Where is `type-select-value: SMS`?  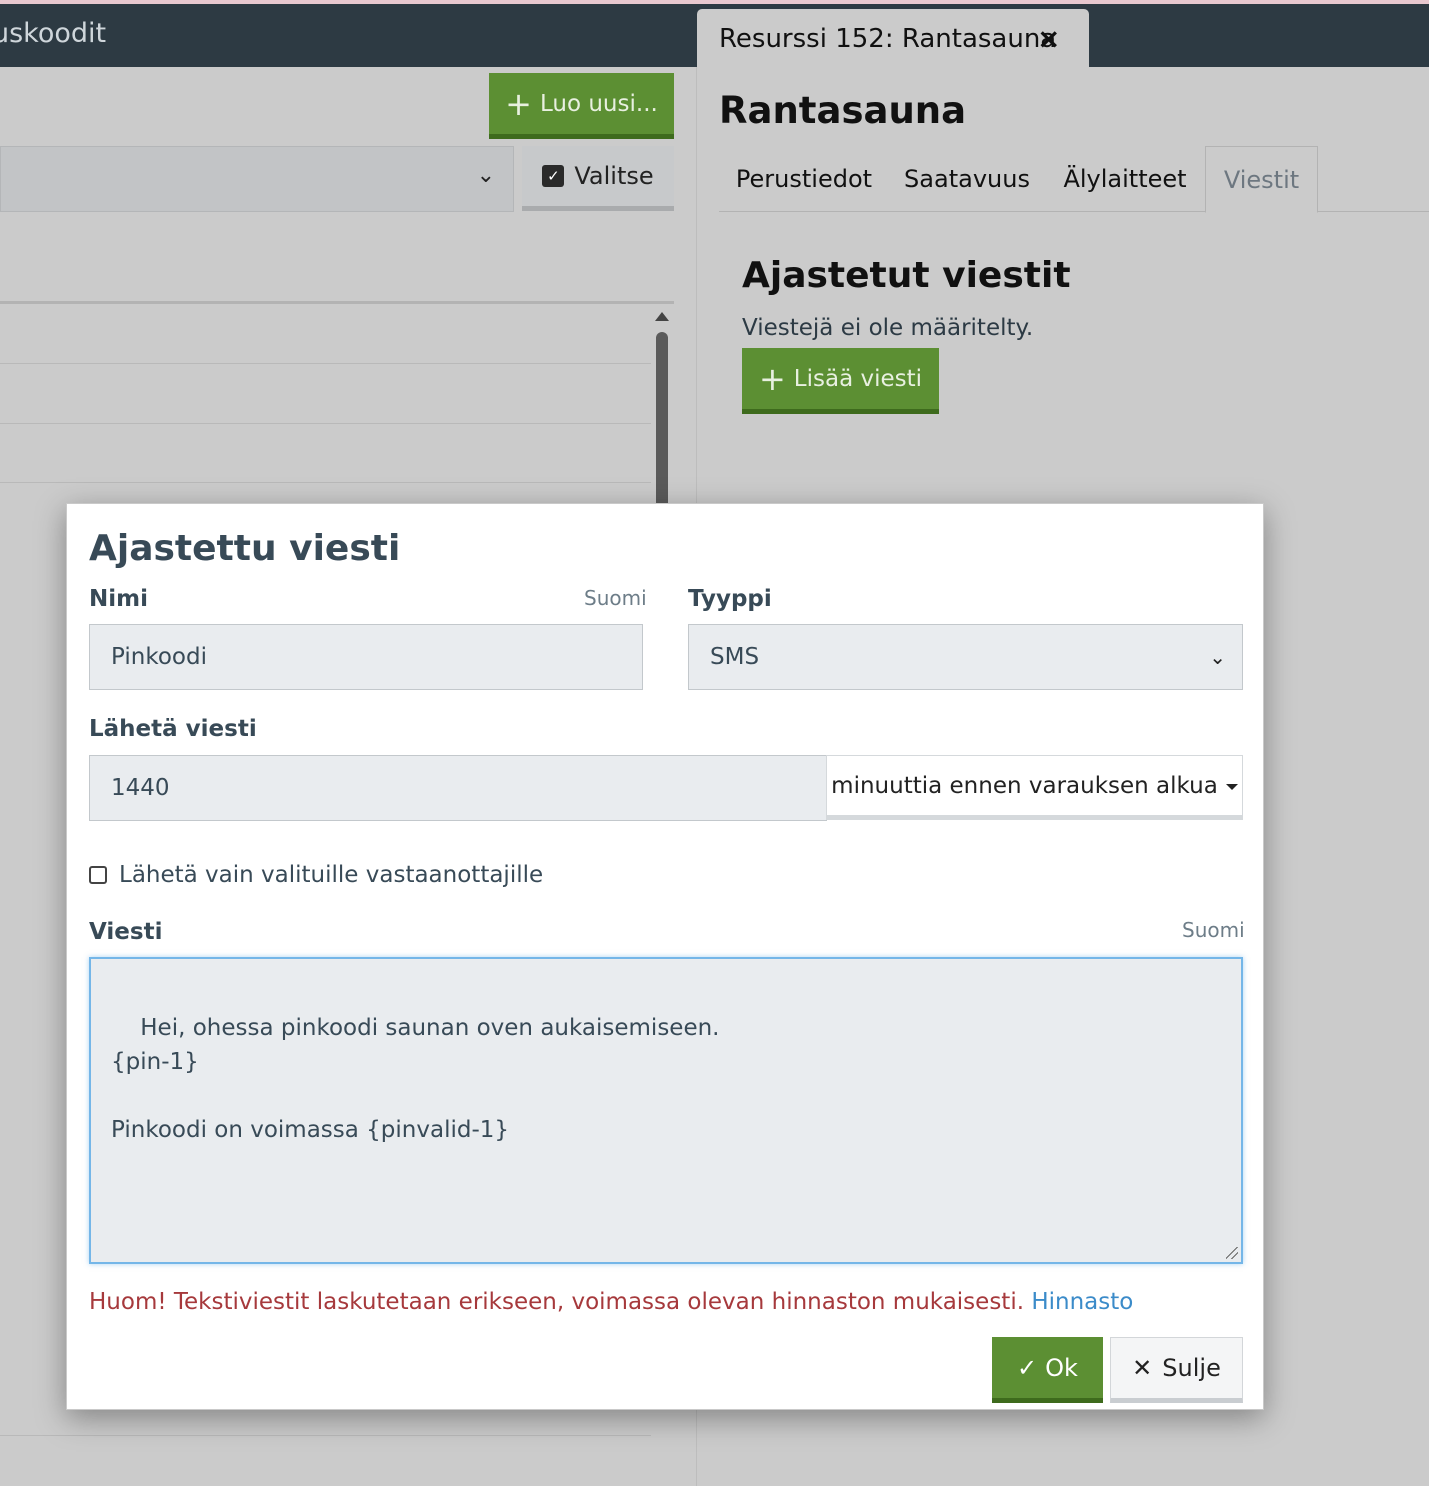 type-select-value: SMS is located at coordinates (735, 657).